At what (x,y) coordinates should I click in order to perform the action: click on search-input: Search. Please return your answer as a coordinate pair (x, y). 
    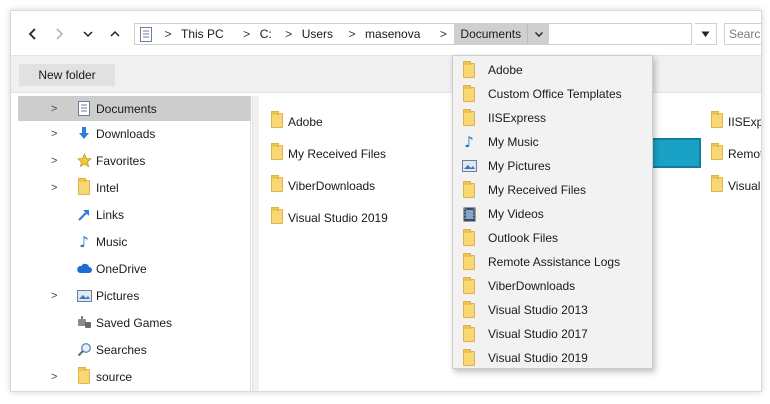
    Looking at the image, I should click on (742, 34).